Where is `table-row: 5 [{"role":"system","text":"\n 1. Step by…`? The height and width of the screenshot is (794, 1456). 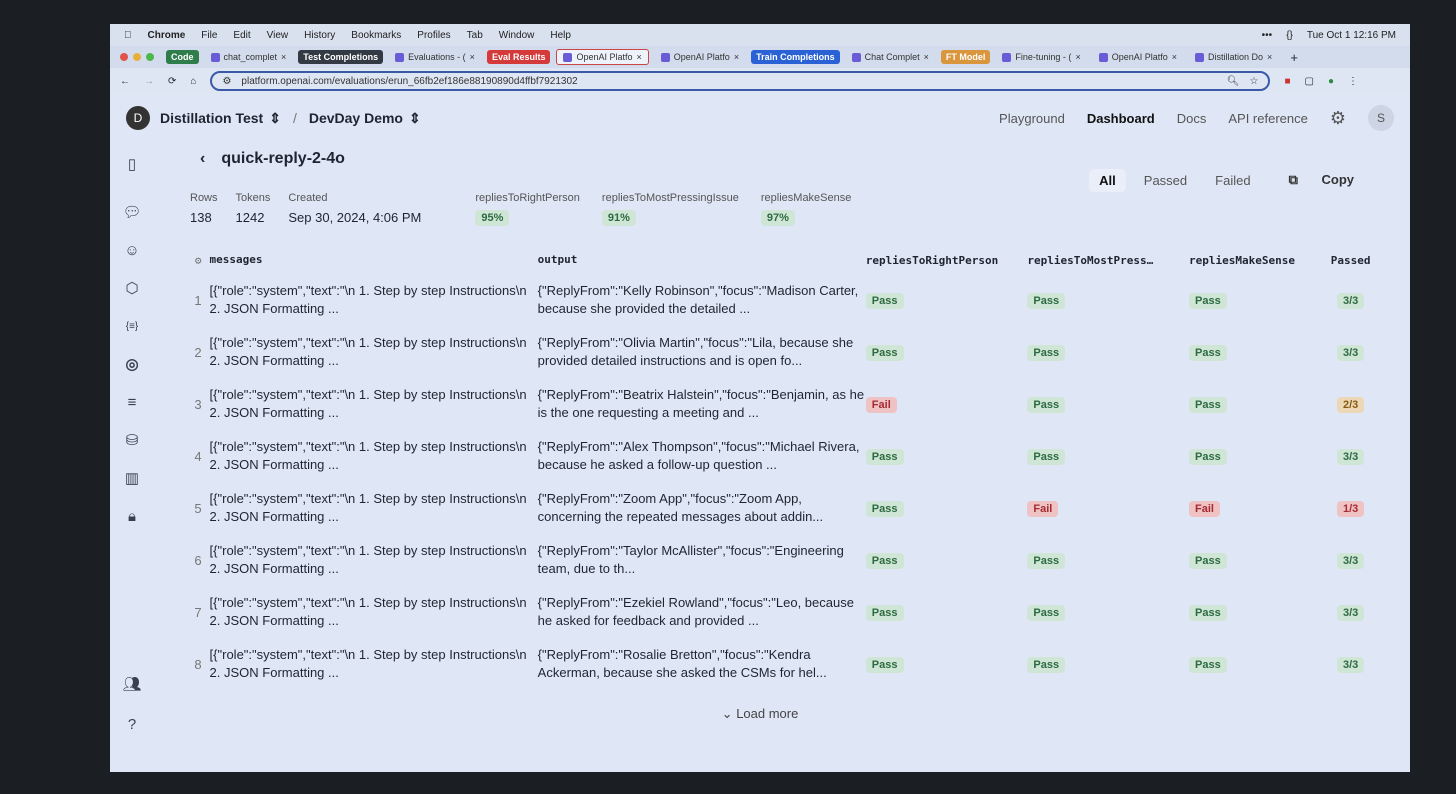
table-row: 5 [{"role":"system","text":"\n 1. Step by… is located at coordinates (780, 508).